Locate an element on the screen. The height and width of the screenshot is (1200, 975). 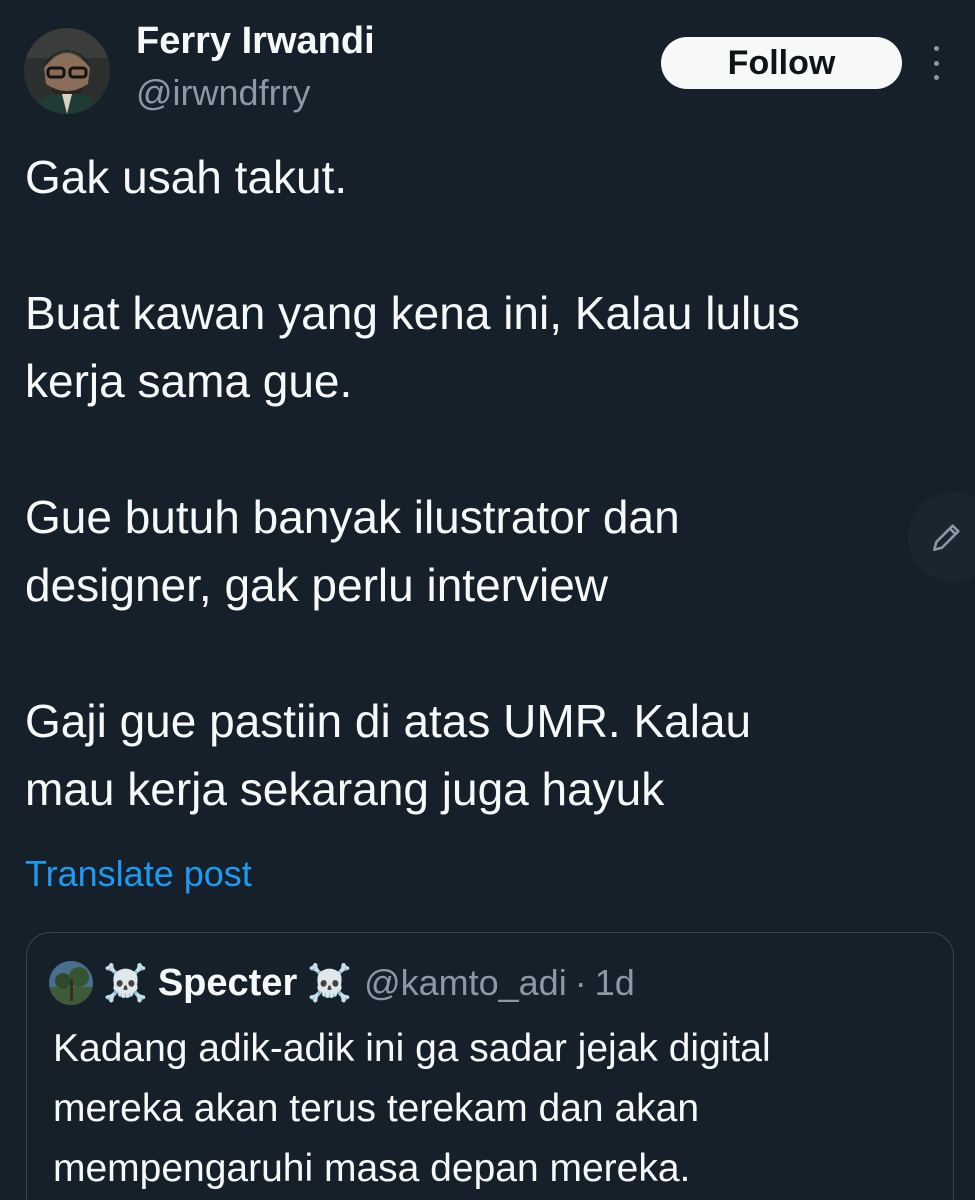
quoted-post-header: ☠️ Specter ☠️ @kamto_adi · 1d is located at coordinates (342, 983).